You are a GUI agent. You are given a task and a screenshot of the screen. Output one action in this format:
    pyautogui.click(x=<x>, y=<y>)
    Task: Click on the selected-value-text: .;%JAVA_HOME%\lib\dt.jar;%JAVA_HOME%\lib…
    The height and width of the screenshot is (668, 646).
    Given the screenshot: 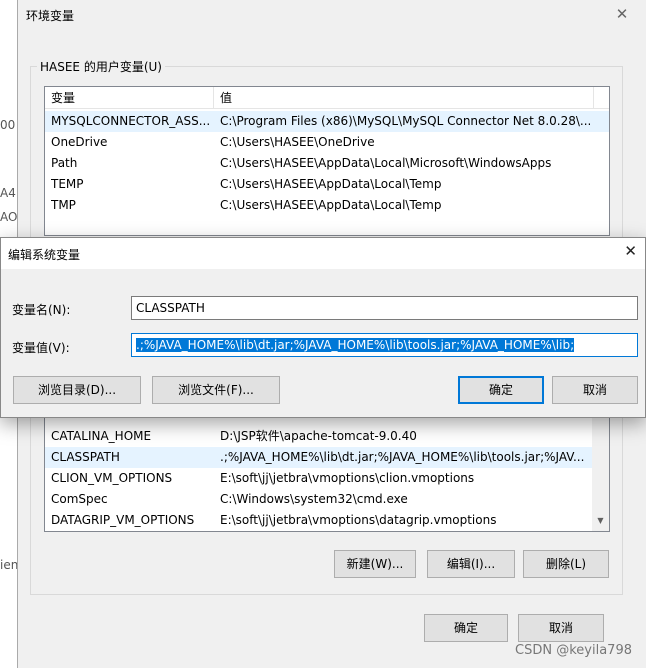 What is the action you would take?
    pyautogui.click(x=355, y=345)
    